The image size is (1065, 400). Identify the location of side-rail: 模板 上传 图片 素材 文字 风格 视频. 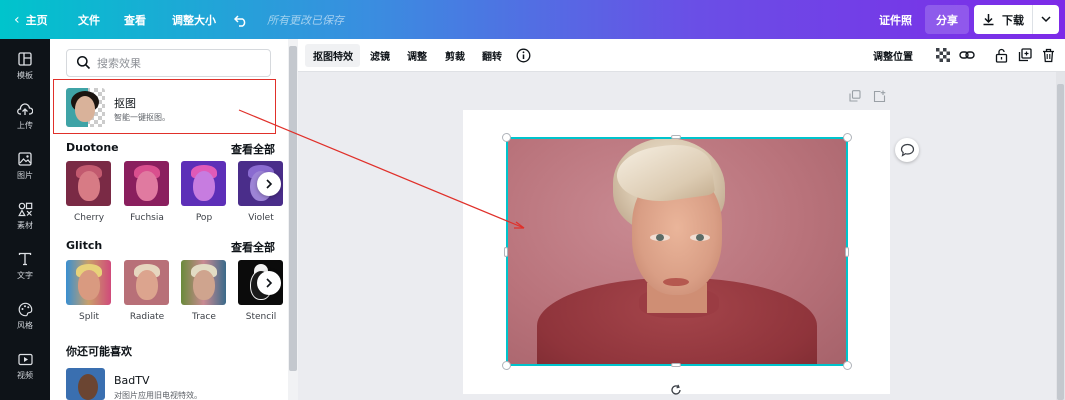
(25, 219).